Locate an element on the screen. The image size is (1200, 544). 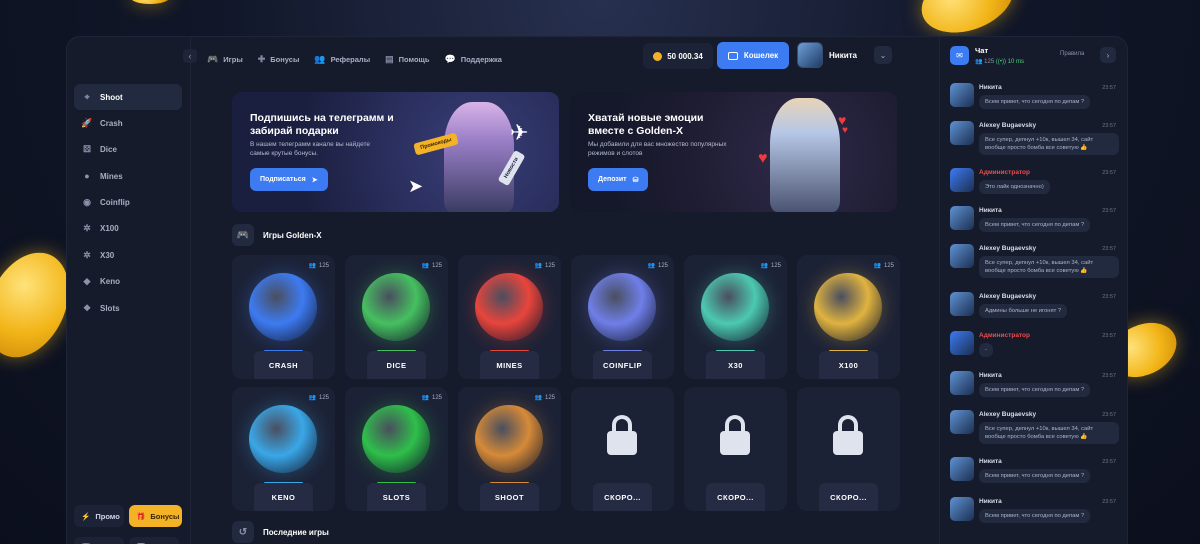
history-icon: ↺ is located at coordinates (243, 532).